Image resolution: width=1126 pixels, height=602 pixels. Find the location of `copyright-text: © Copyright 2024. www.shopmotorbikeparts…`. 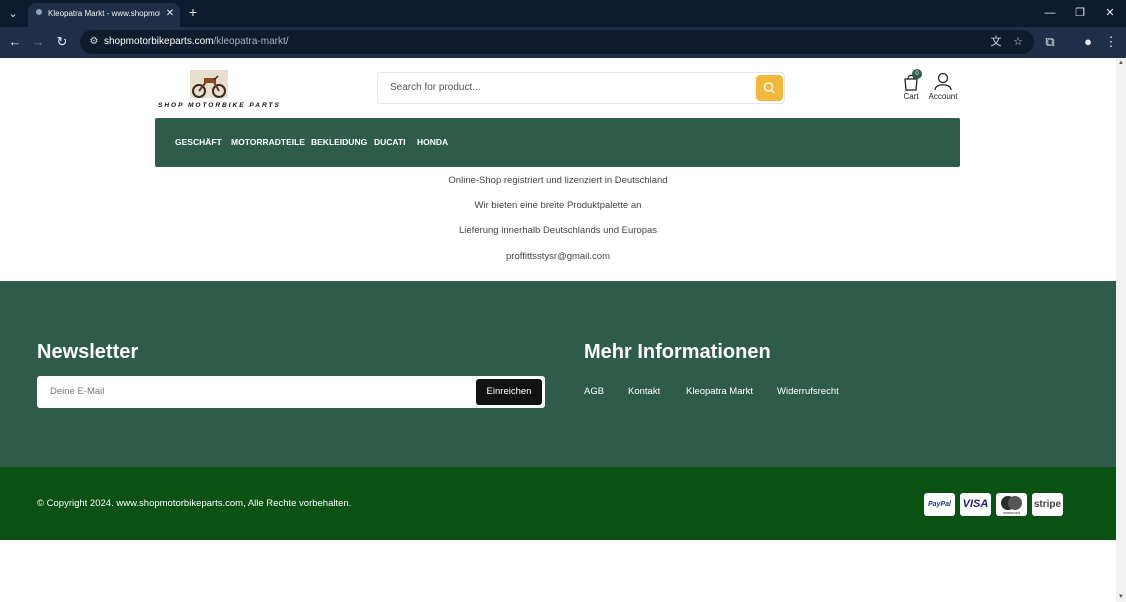

copyright-text: © Copyright 2024. www.shopmotorbikeparts… is located at coordinates (194, 503).